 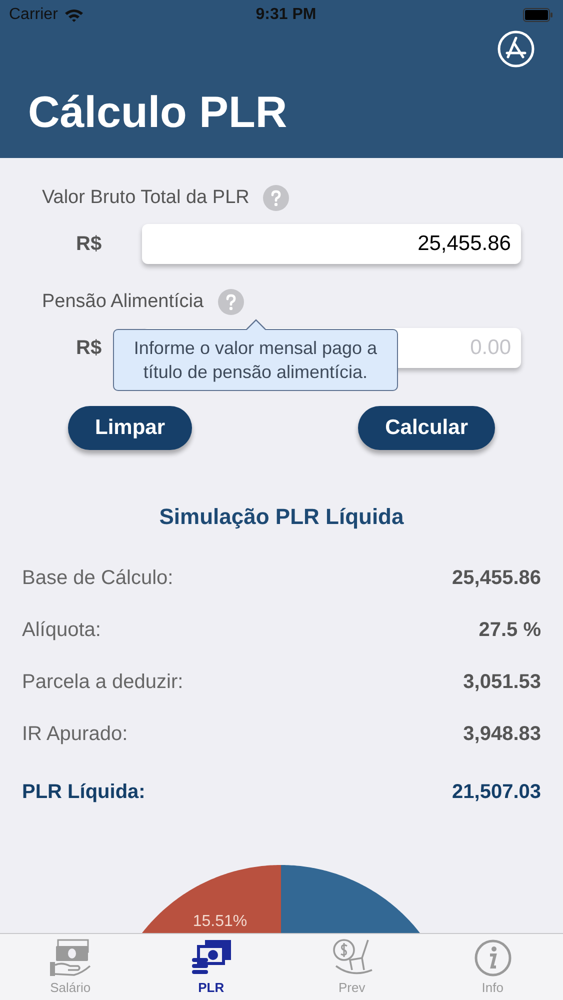 What do you see at coordinates (331, 244) in the screenshot?
I see `amount-field: 25,455.86` at bounding box center [331, 244].